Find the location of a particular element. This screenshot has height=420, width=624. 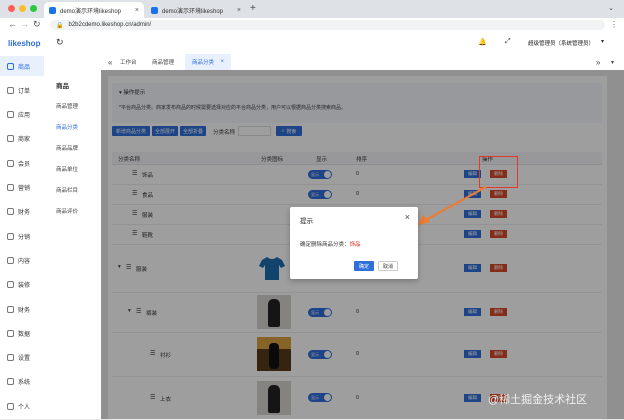

refresh-icon: ↻ is located at coordinates (60, 42).